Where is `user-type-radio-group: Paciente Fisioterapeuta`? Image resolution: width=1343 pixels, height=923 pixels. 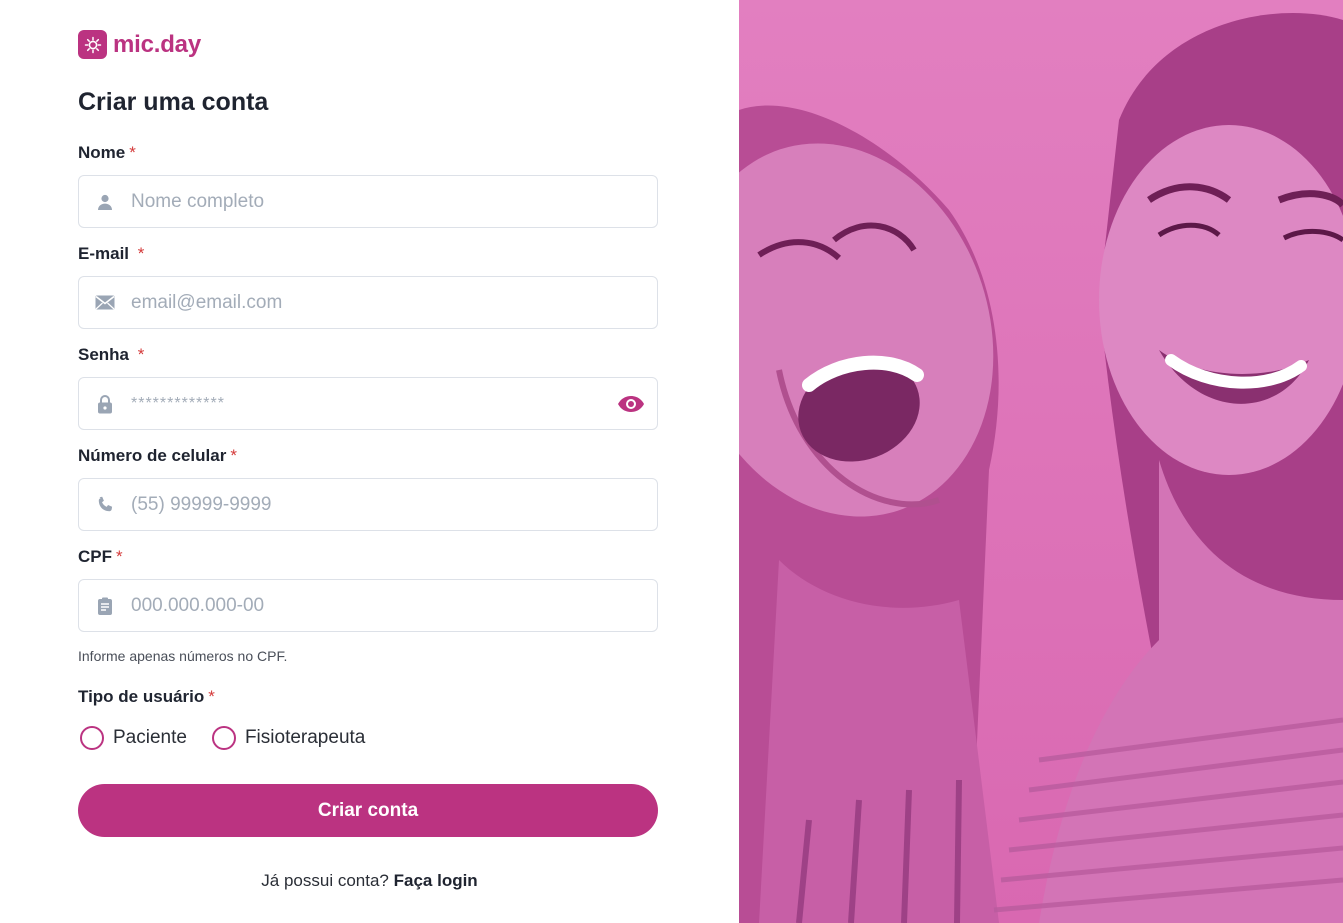
user-type-radio-group: Paciente Fisioterapeuta is located at coordinates (235, 738).